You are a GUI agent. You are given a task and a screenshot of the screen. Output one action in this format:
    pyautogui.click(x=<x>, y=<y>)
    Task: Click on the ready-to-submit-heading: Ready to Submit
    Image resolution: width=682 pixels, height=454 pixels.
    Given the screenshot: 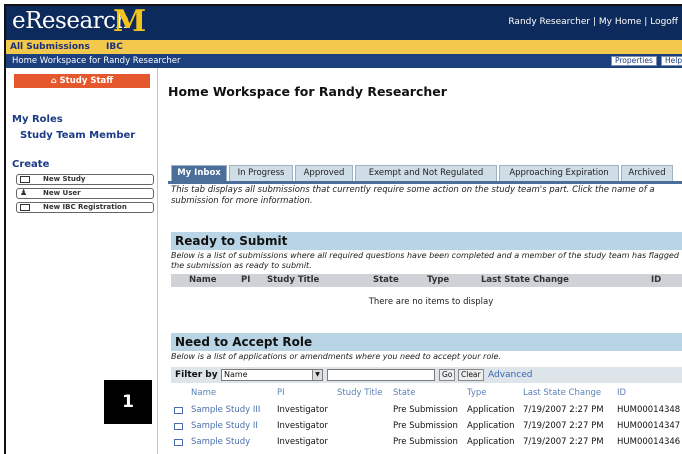 What is the action you would take?
    pyautogui.click(x=426, y=241)
    